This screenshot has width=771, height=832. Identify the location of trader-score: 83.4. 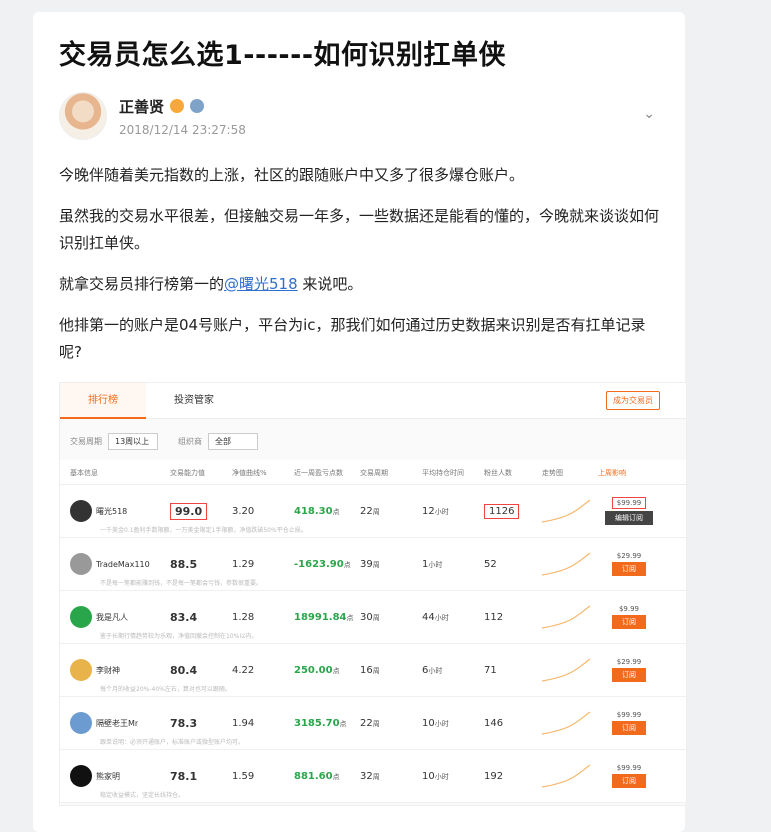
(184, 617).